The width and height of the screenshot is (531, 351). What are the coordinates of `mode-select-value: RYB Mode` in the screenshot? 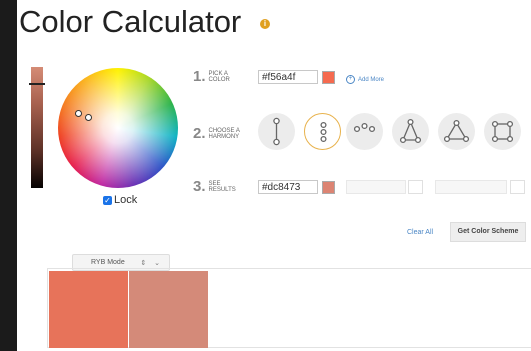 It's located at (108, 262).